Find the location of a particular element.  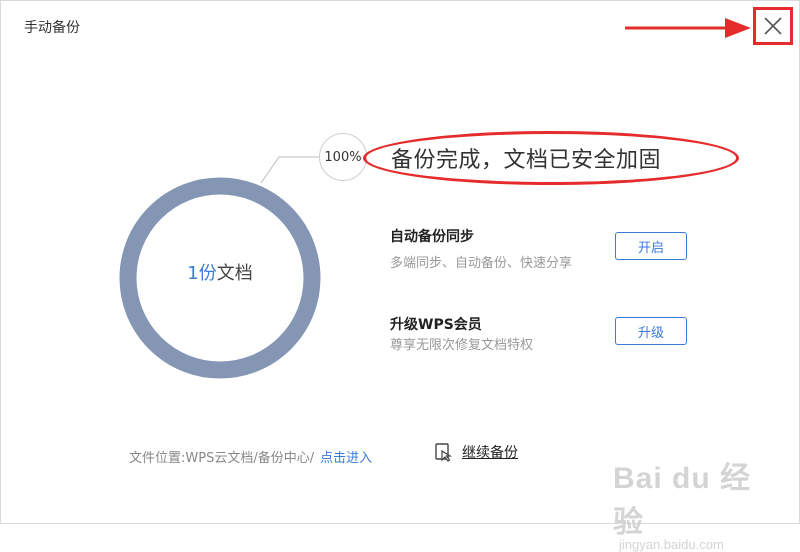

baidu-jingyan-watermark: Bai du 经验 jingyan.baidu.com is located at coordinates (688, 502).